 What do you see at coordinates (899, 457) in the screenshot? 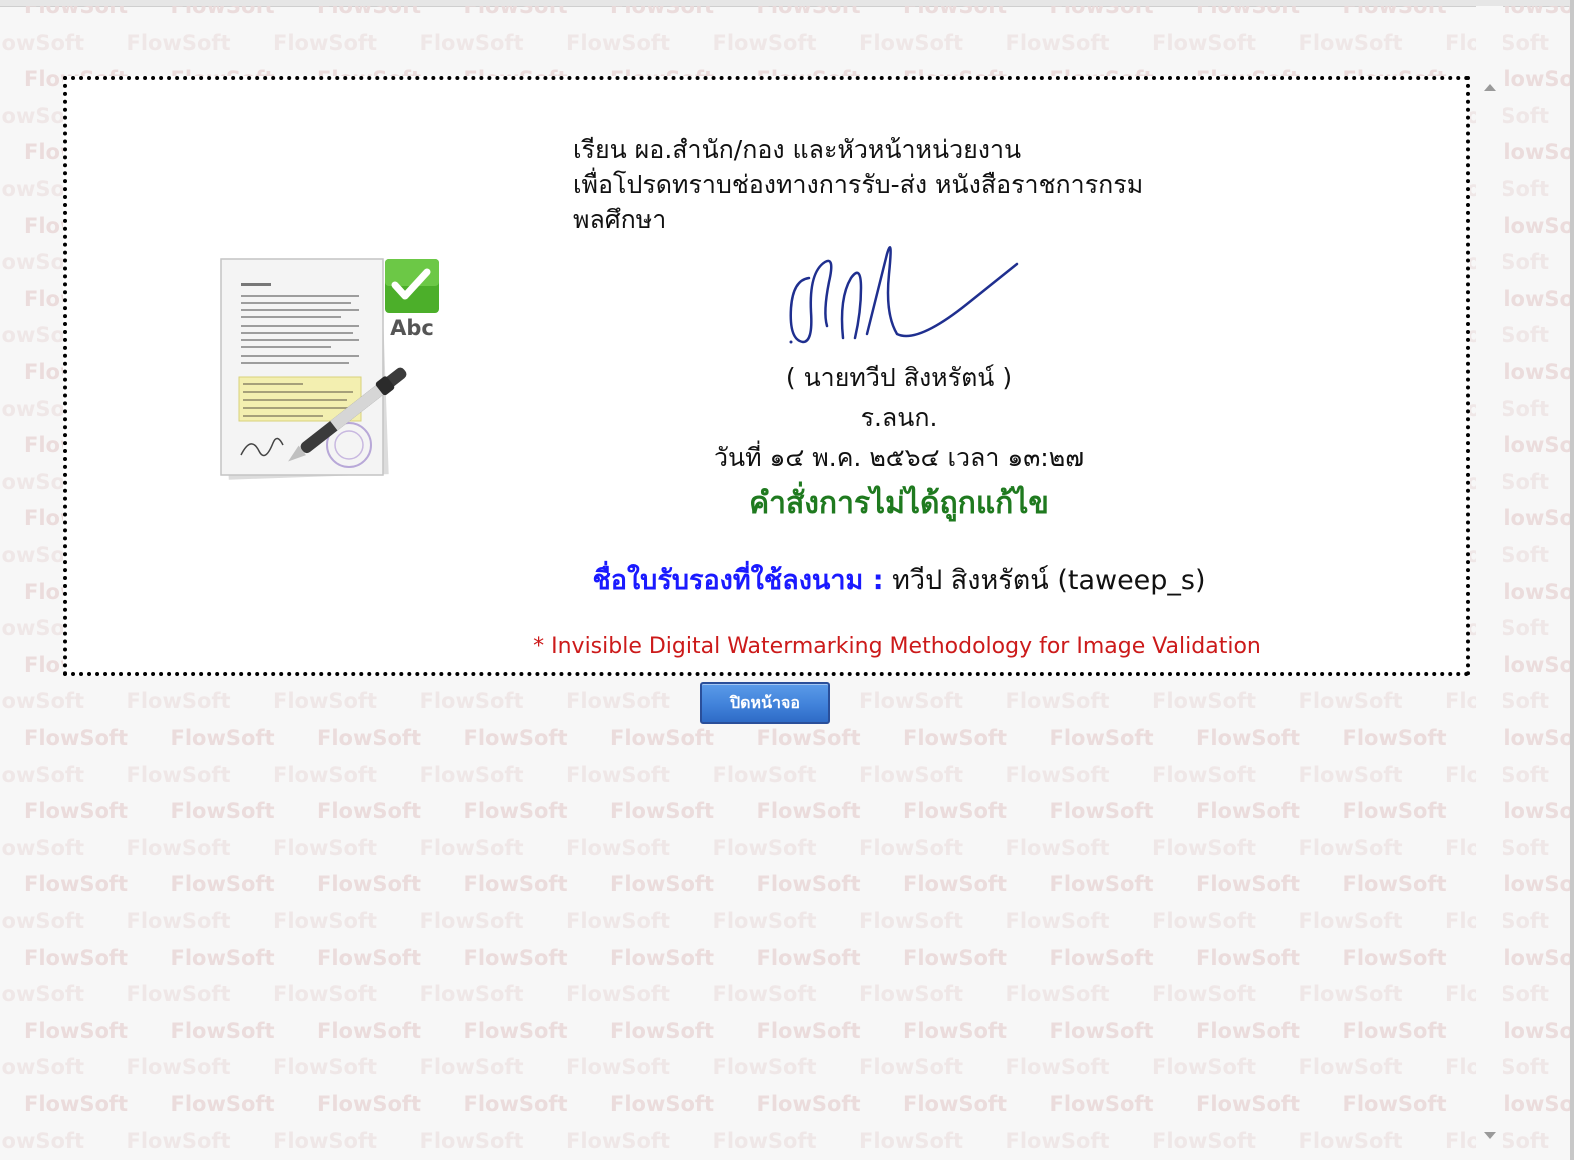
I see `signed-date-time: วันที่ ๑๔ พ.ค. ๒๕๖๔ เวลา ๑๓:๒๗` at bounding box center [899, 457].